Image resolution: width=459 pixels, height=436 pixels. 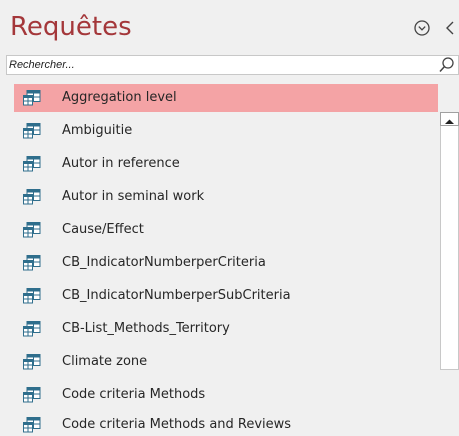 What do you see at coordinates (447, 65) in the screenshot?
I see `search-icon` at bounding box center [447, 65].